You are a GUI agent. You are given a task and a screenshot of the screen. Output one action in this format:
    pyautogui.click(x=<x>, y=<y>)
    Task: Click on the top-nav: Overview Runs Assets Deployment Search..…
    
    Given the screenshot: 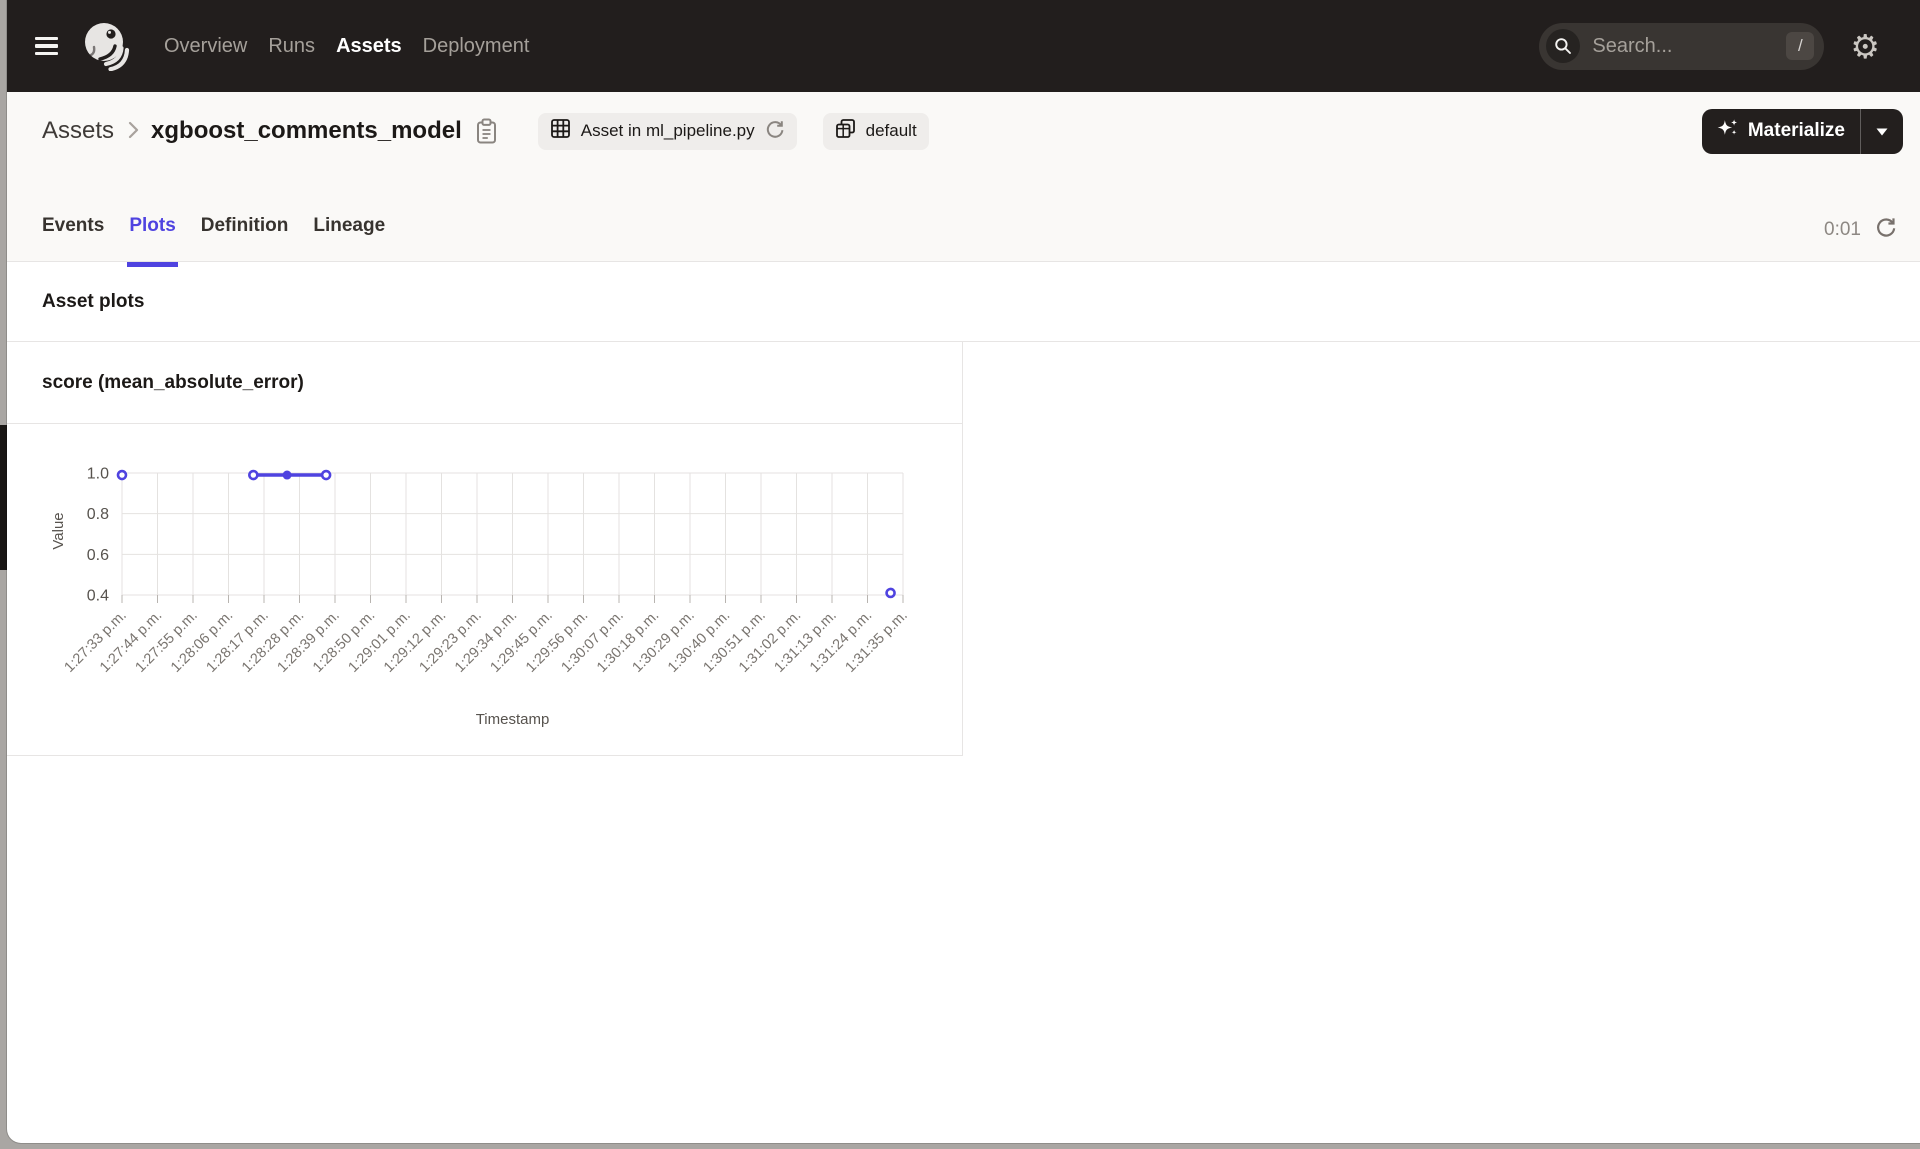 What is the action you would take?
    pyautogui.click(x=963, y=46)
    